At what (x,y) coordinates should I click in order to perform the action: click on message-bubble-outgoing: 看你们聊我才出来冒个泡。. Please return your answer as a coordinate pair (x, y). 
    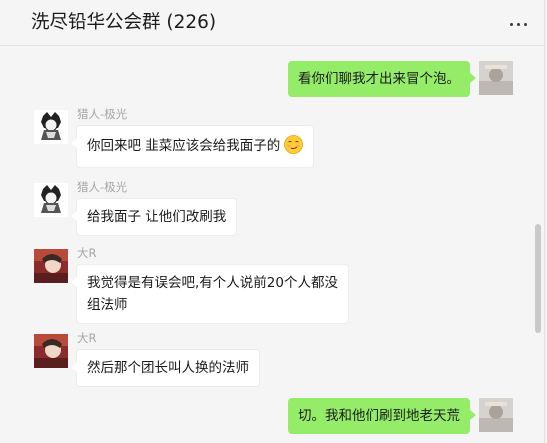
    Looking at the image, I should click on (382, 79).